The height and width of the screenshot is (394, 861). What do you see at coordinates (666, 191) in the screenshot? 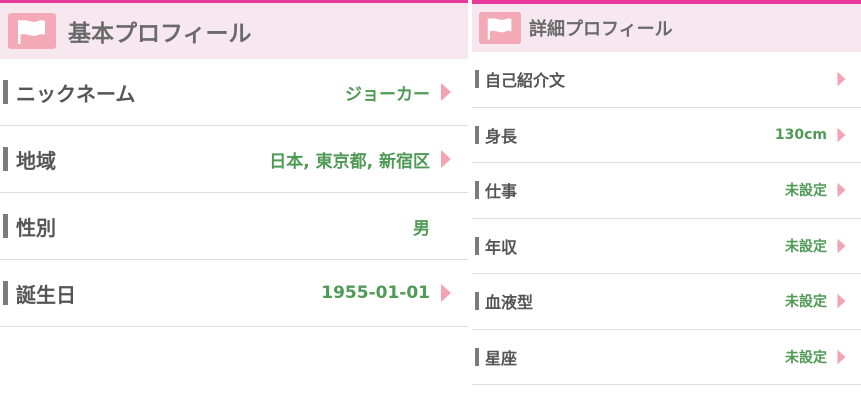
I see `row-occupation: 仕事 未設定` at bounding box center [666, 191].